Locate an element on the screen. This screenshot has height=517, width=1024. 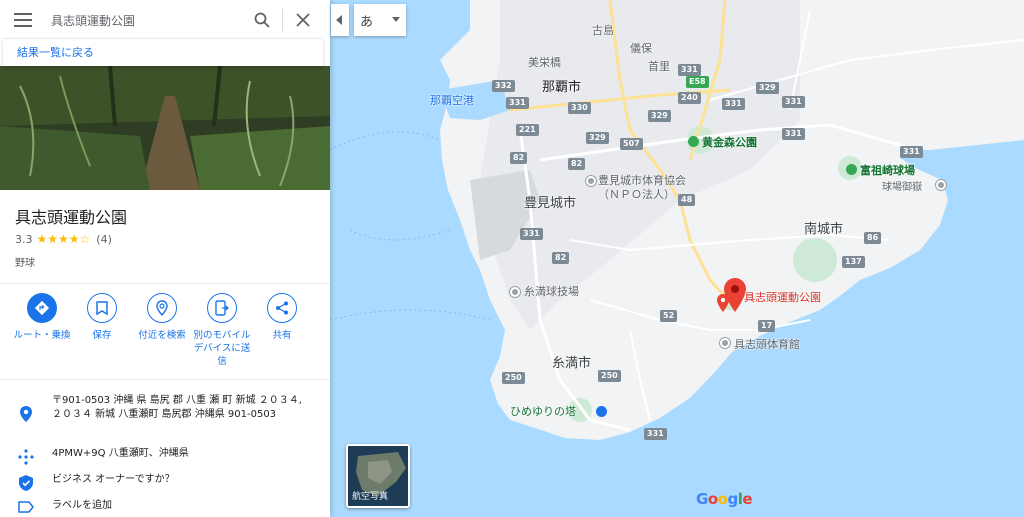
rating-row: 3.3 ★★★★☆ (4) is located at coordinates (63, 239).